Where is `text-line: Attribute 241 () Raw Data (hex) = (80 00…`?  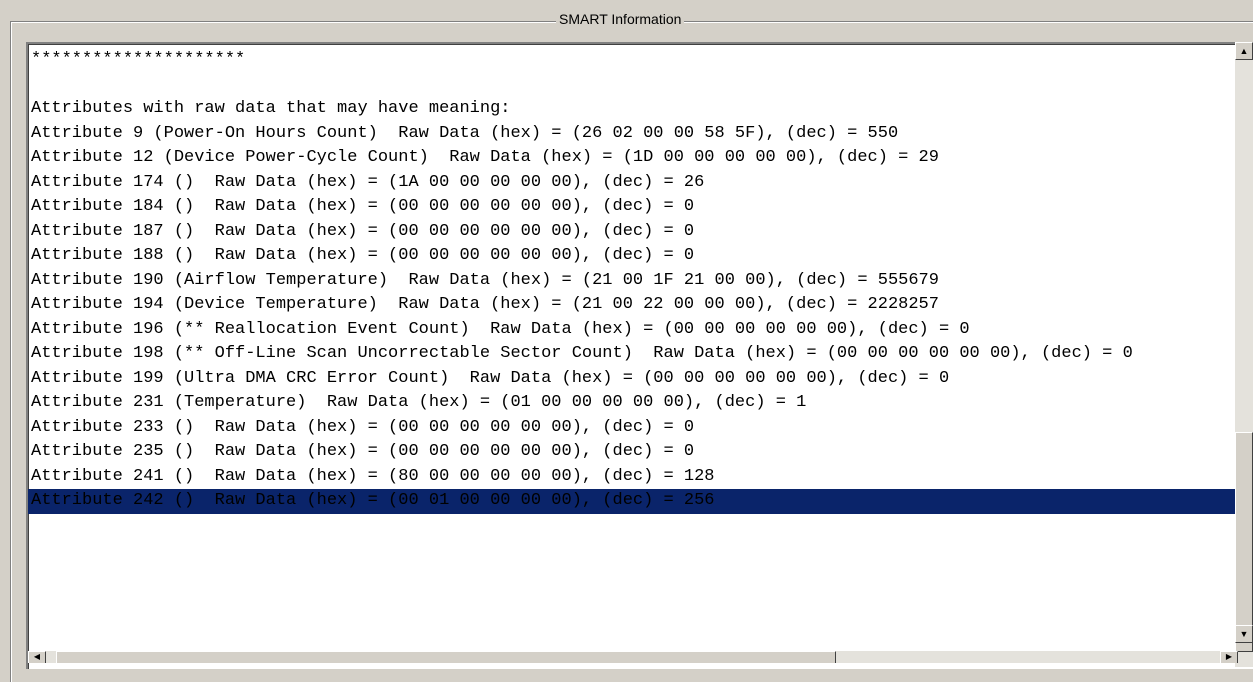
text-line: Attribute 241 () Raw Data (hex) = (80 00… is located at coordinates (634, 477).